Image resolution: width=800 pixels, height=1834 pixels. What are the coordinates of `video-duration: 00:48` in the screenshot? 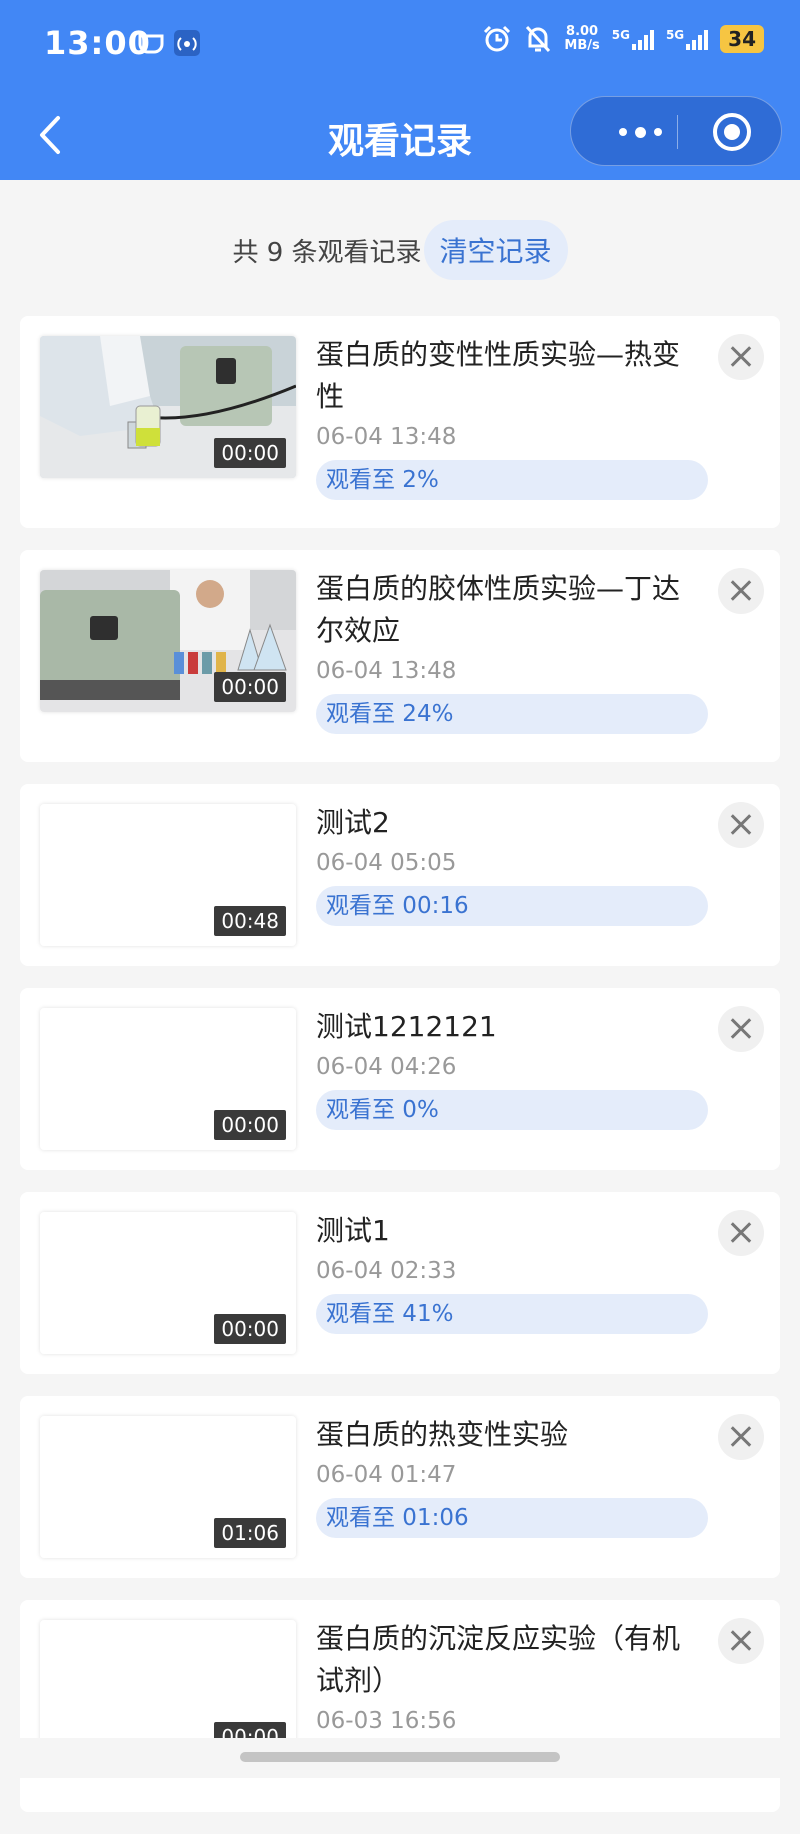 It's located at (250, 921).